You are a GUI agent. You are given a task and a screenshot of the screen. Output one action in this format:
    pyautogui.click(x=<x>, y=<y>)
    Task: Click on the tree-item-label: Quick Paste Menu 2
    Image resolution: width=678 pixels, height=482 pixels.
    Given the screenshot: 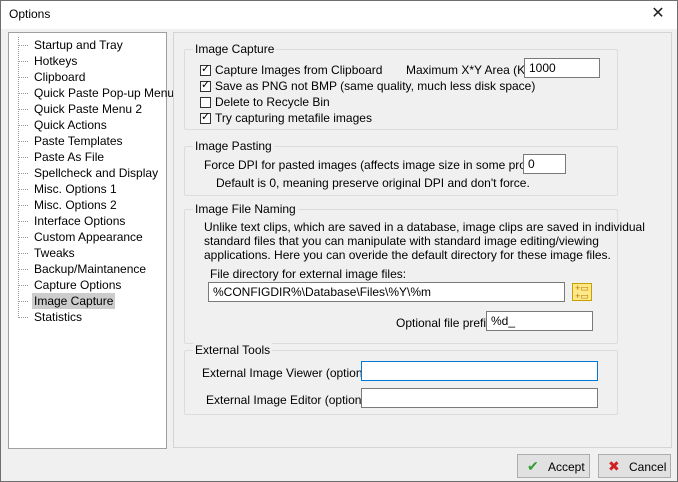 What is the action you would take?
    pyautogui.click(x=88, y=109)
    